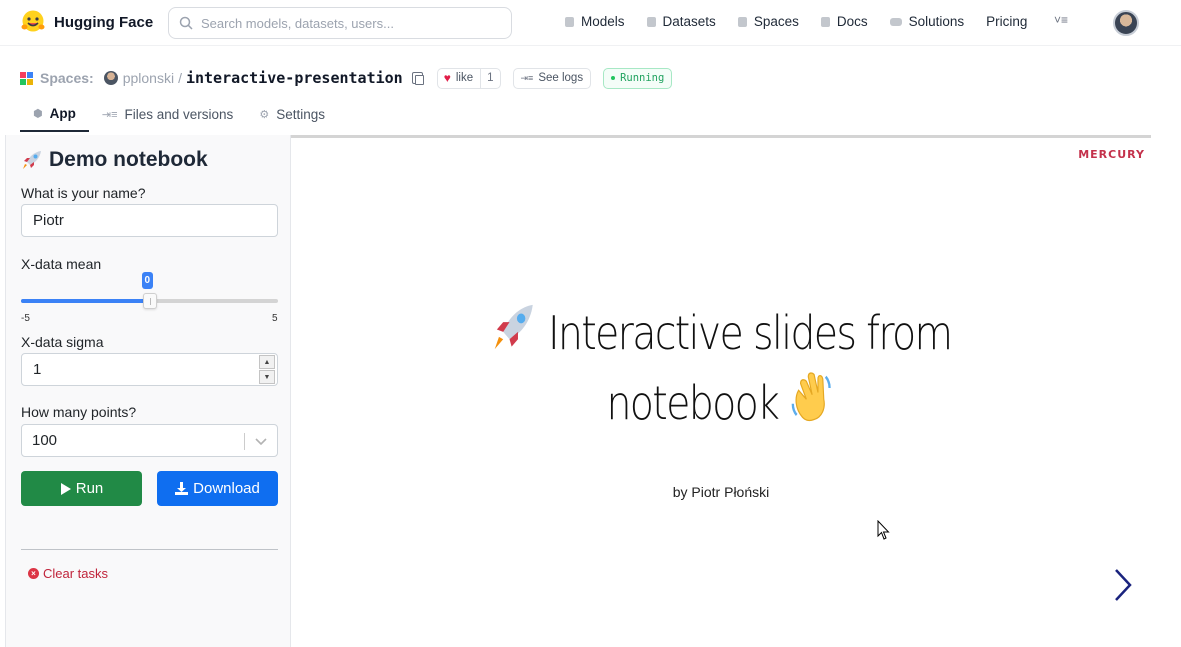 The width and height of the screenshot is (1181, 647). I want to click on more-menu-button: ˅≡, so click(1061, 20).